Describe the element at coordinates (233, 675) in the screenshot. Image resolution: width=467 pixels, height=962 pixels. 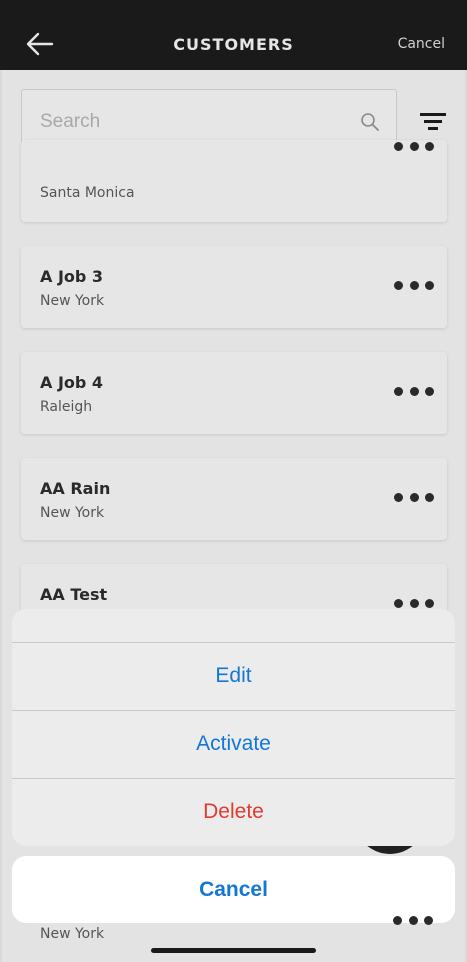
I see `edit-button: Edit` at that location.